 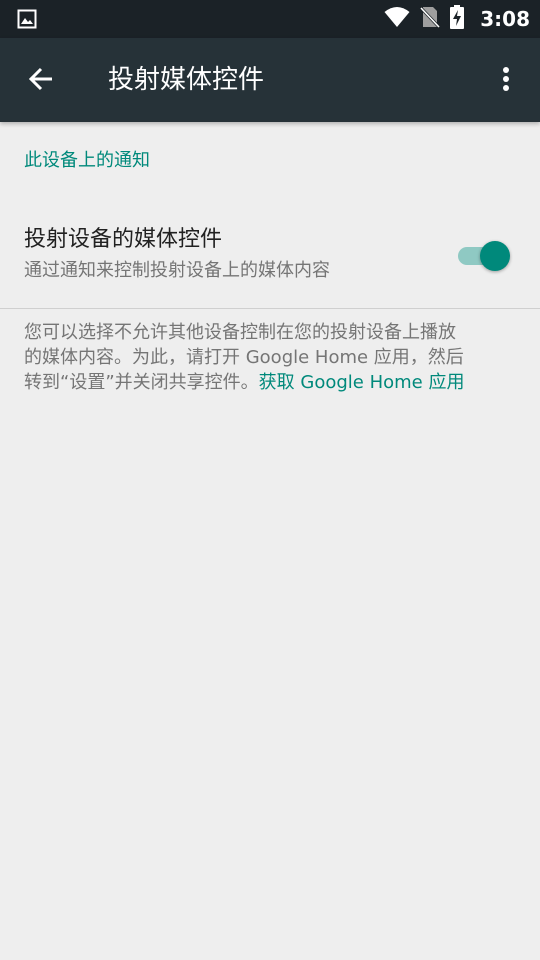 I want to click on back-arrow-icon, so click(x=41, y=81).